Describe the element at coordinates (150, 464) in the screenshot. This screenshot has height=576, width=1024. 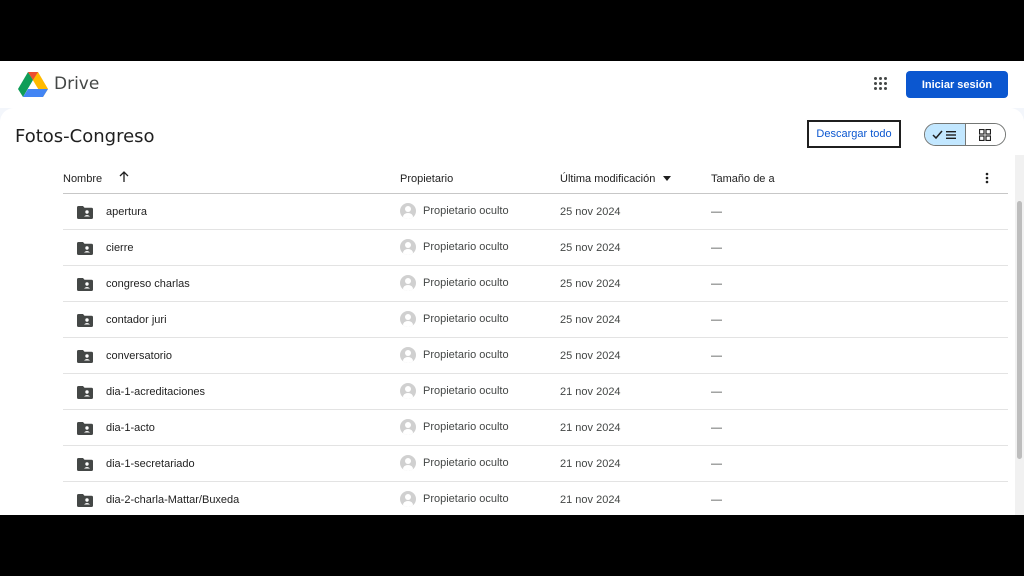
I see `file-name: dia-1-secretariado` at that location.